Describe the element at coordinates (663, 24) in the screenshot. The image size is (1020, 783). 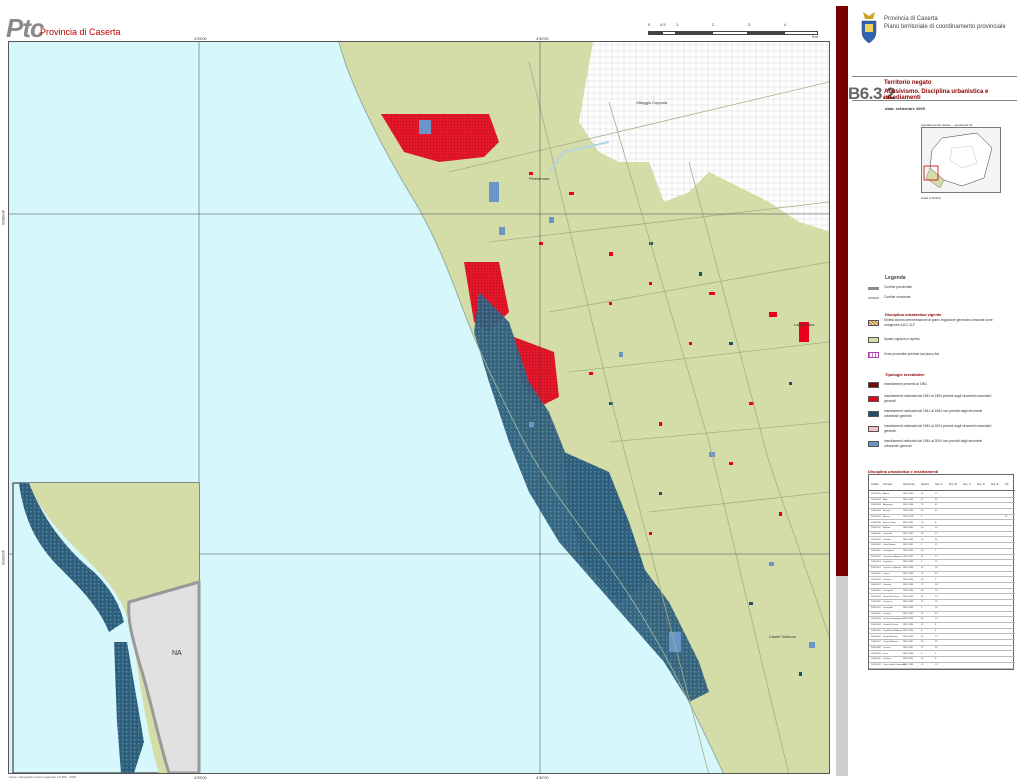
I see `scale-tick: 0,5` at that location.